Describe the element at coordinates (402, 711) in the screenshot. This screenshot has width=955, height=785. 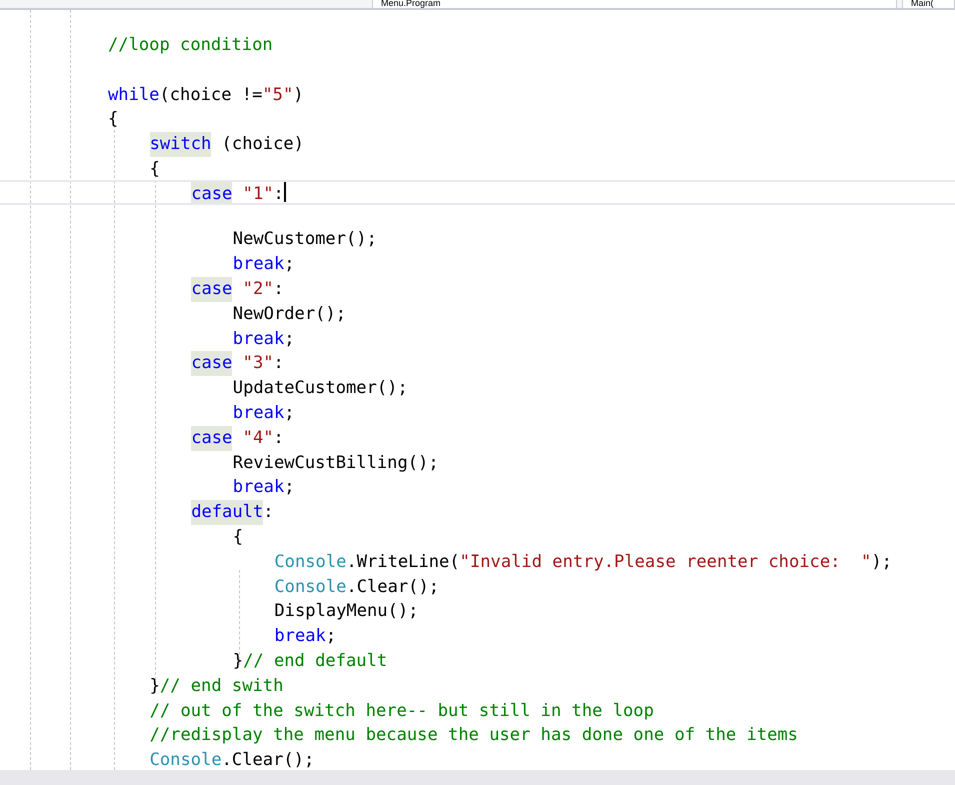
I see `code-comment: // out of the switch here-- but still in the loop` at that location.